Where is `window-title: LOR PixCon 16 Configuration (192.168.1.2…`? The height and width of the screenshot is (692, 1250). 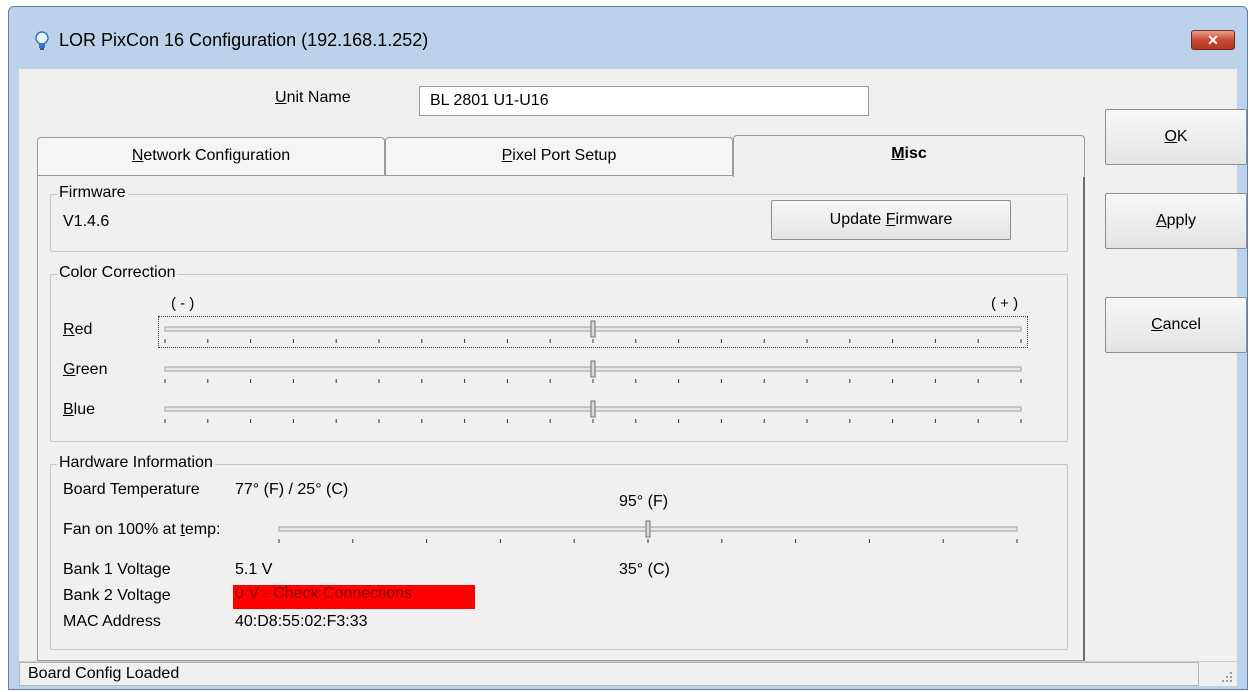
window-title: LOR PixCon 16 Configuration (192.168.1.2… is located at coordinates (244, 40).